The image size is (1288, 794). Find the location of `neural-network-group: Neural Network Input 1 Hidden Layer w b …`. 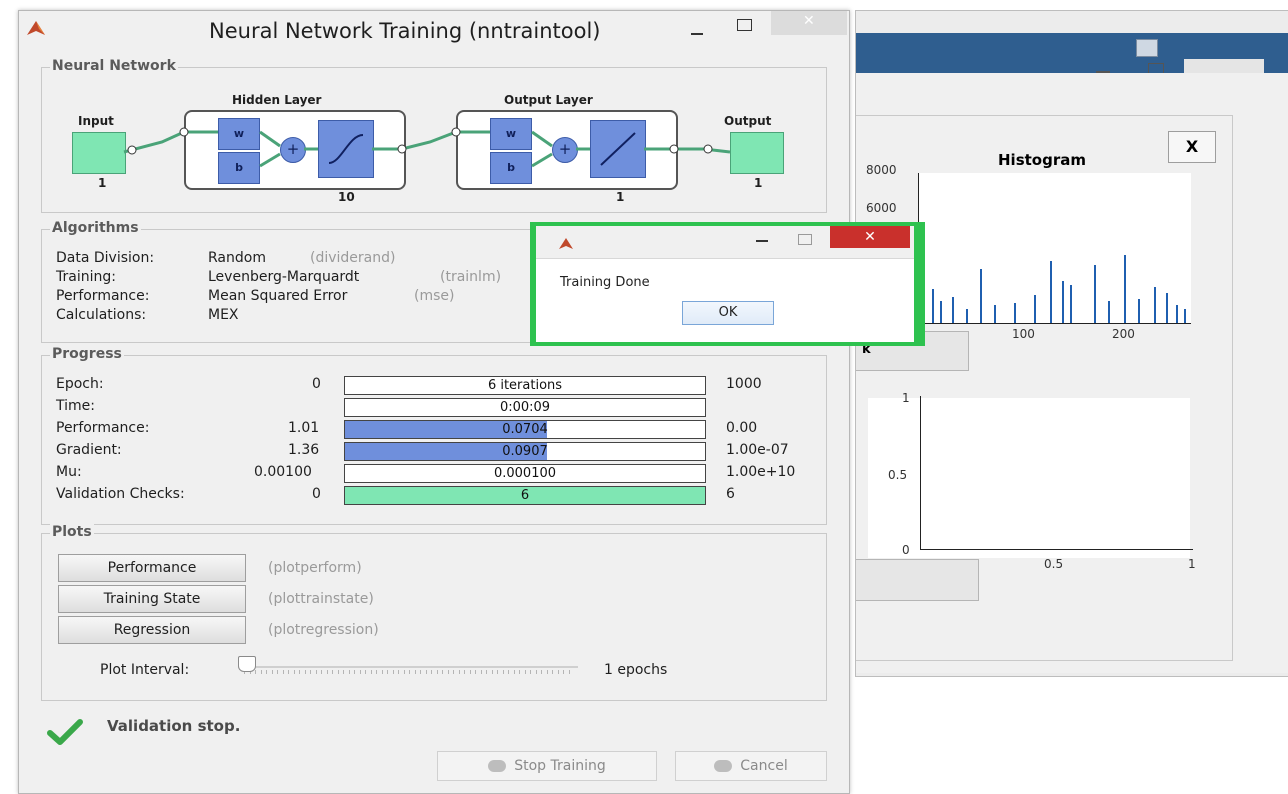

neural-network-group: Neural Network Input 1 Hidden Layer w b … is located at coordinates (434, 135).